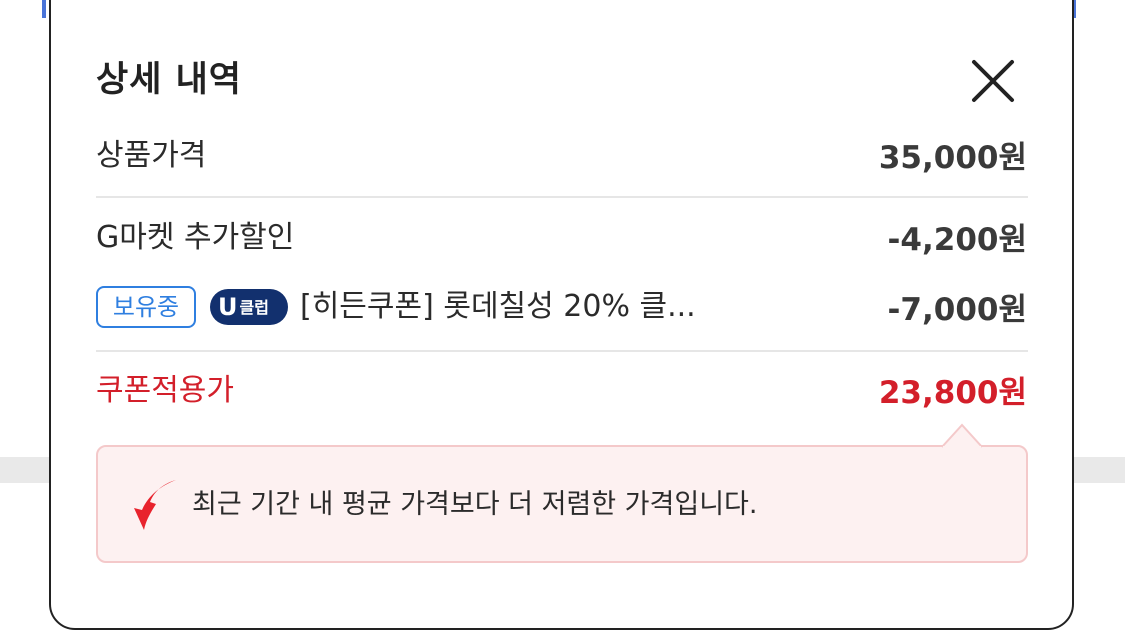 The width and height of the screenshot is (1125, 630). Describe the element at coordinates (475, 504) in the screenshot. I see `notice-text: 최근 기간 내 평균 가격보다 더 저렴한 가격입니다.` at that location.